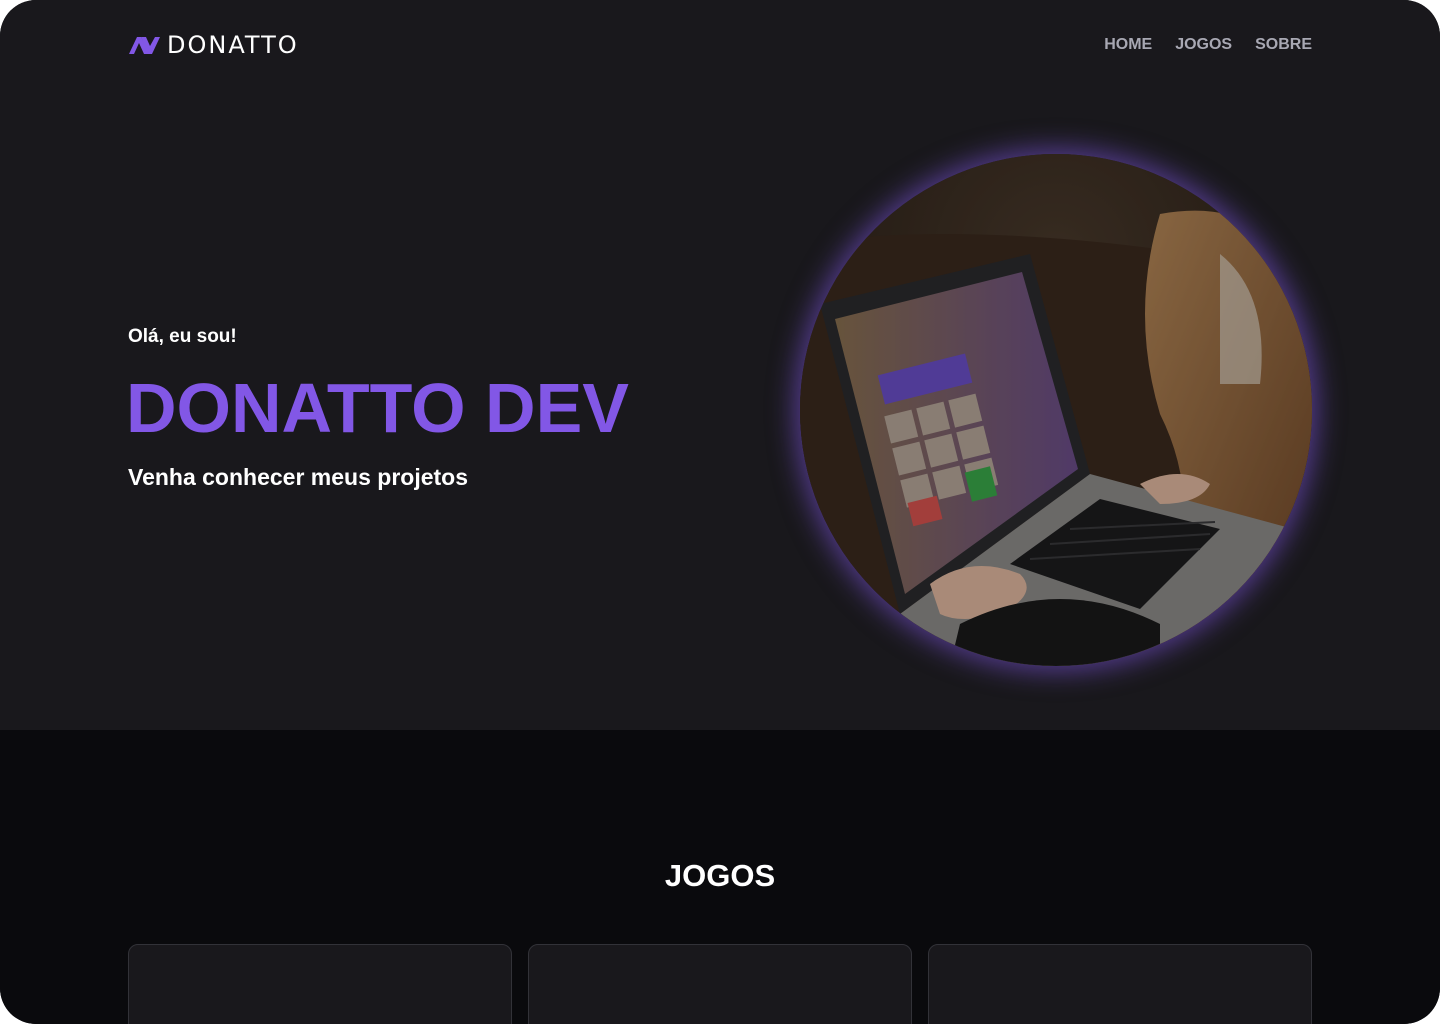 Image resolution: width=1440 pixels, height=1024 pixels. Describe the element at coordinates (377, 408) in the screenshot. I see `hero-title: DONATTO DEV` at that location.